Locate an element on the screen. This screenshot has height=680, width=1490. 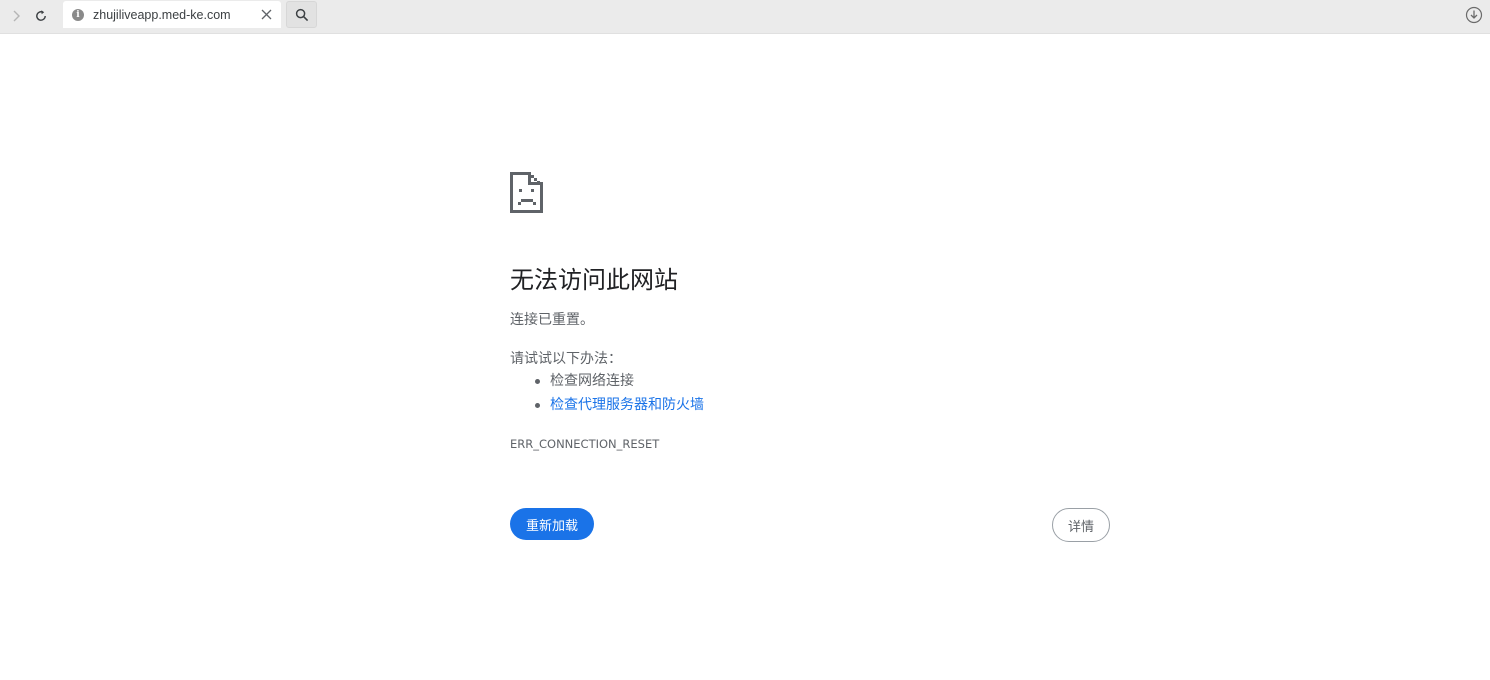
details-button: 详情 is located at coordinates (1080, 525).